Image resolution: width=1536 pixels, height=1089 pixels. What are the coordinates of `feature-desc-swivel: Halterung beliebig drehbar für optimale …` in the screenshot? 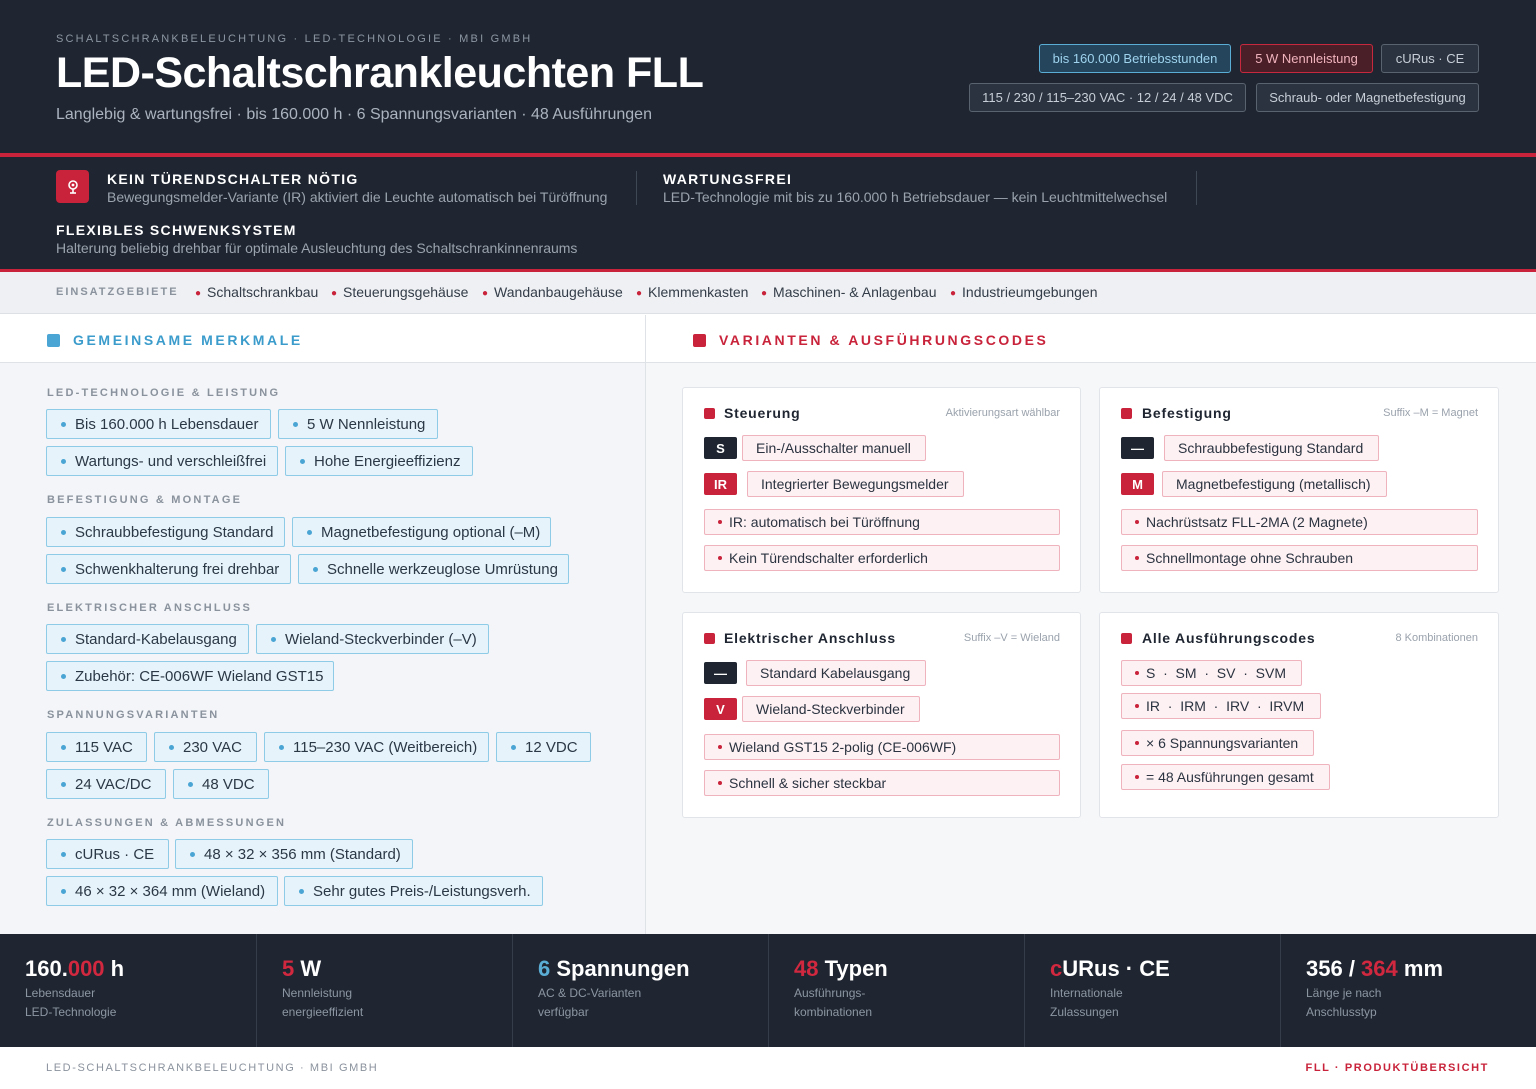 It's located at (317, 248).